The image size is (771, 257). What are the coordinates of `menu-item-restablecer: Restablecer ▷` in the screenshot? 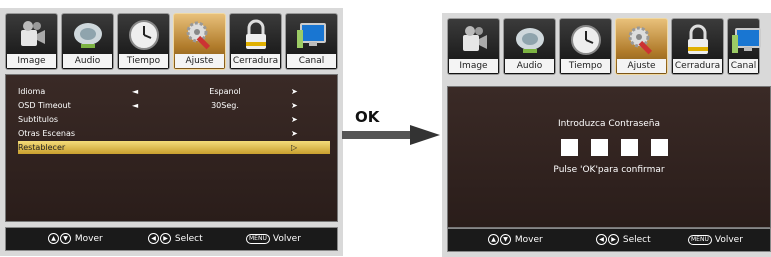 It's located at (174, 147).